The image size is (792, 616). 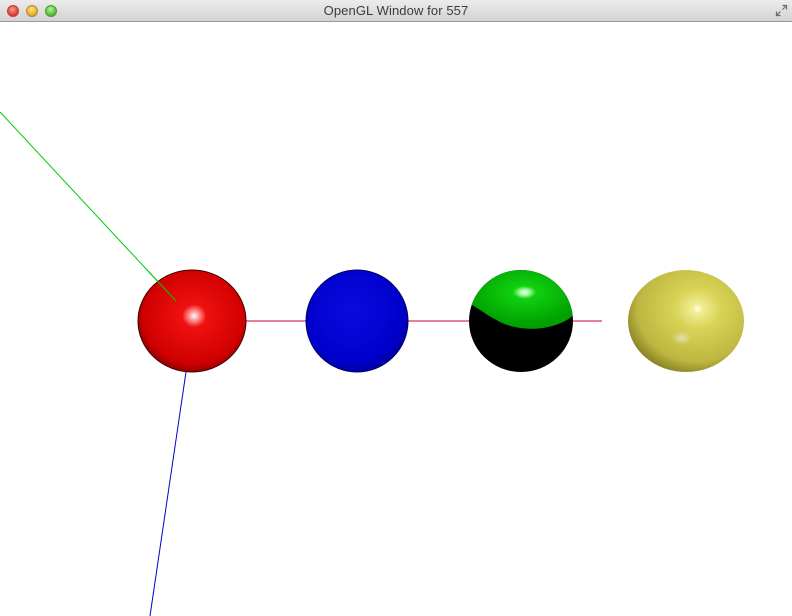 I want to click on green-black-sphere, so click(x=521, y=321).